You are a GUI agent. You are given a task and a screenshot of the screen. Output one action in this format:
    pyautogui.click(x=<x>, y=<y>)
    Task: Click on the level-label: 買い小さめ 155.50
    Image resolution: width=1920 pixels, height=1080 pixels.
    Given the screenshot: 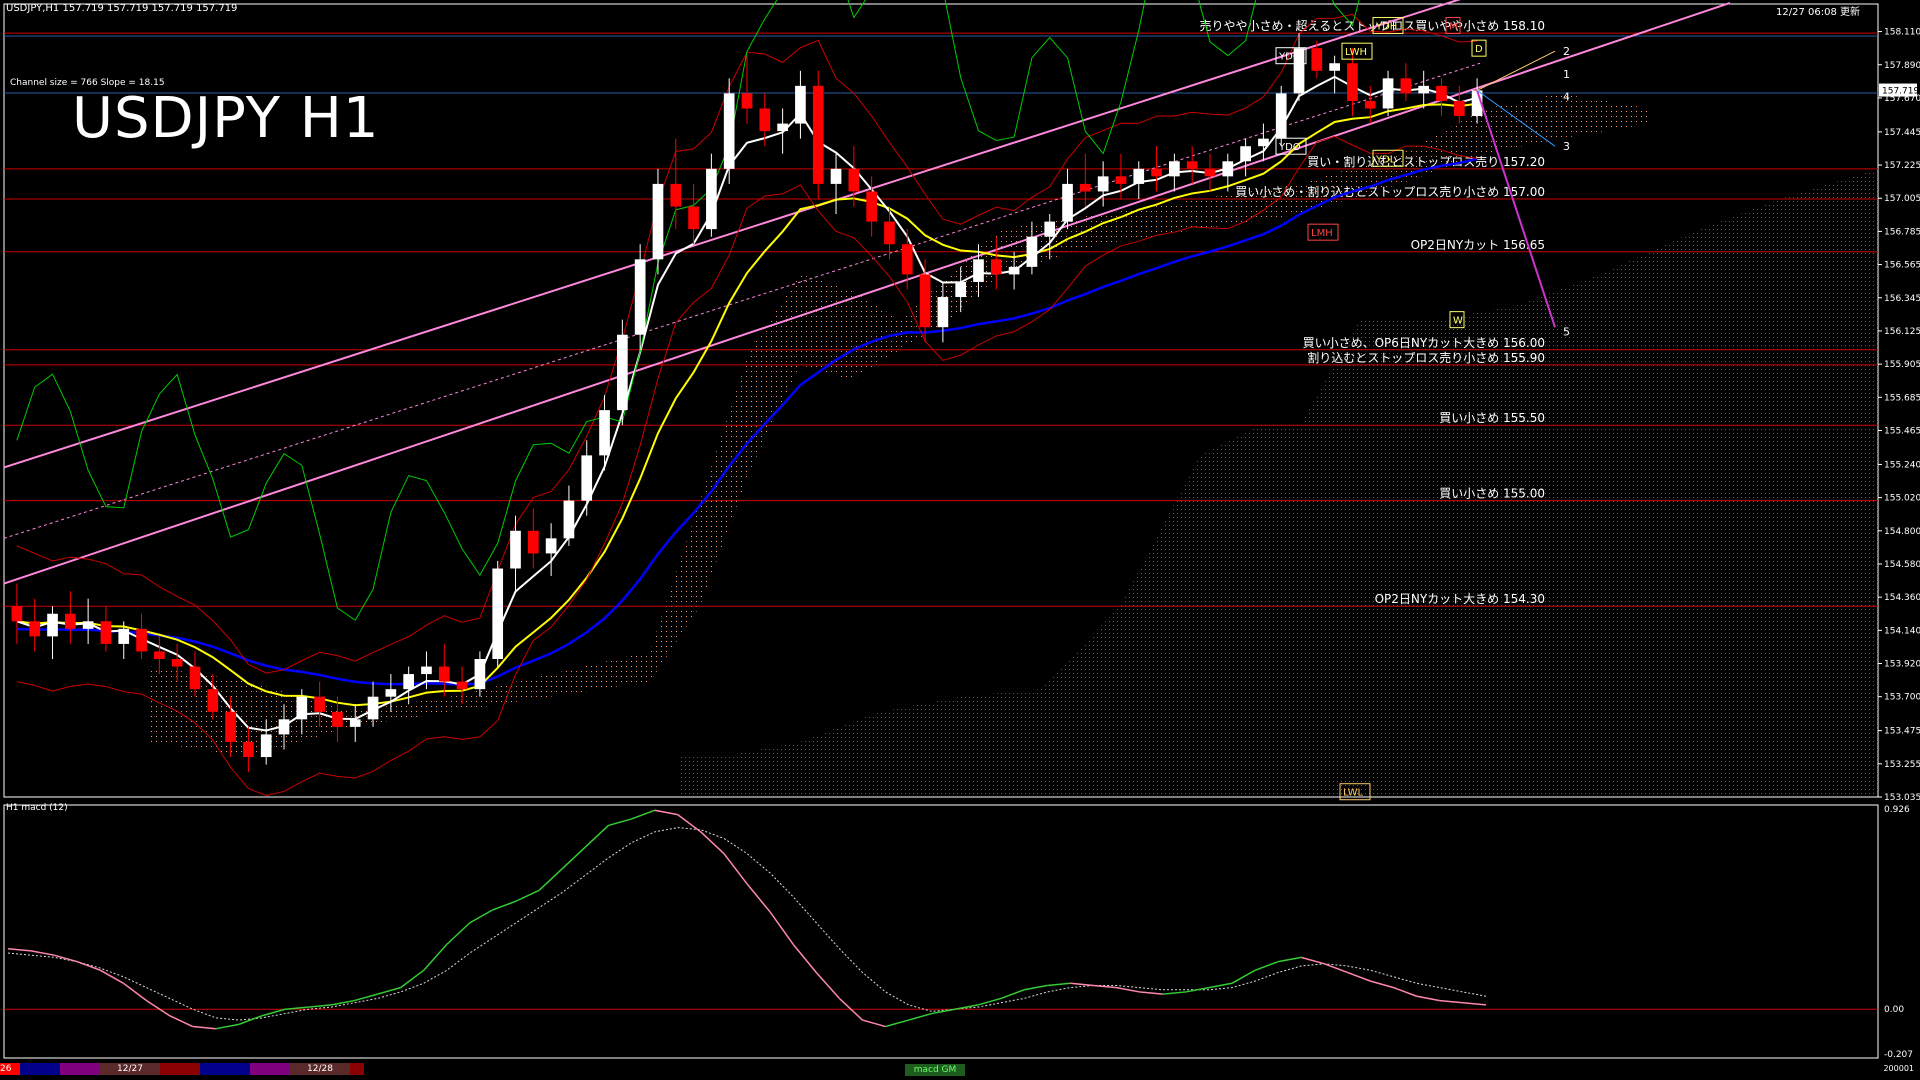 What is the action you would take?
    pyautogui.click(x=1492, y=418)
    